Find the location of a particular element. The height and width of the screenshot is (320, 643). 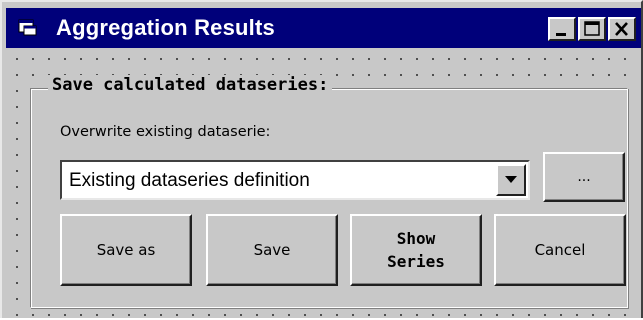

maximize-icon is located at coordinates (592, 28).